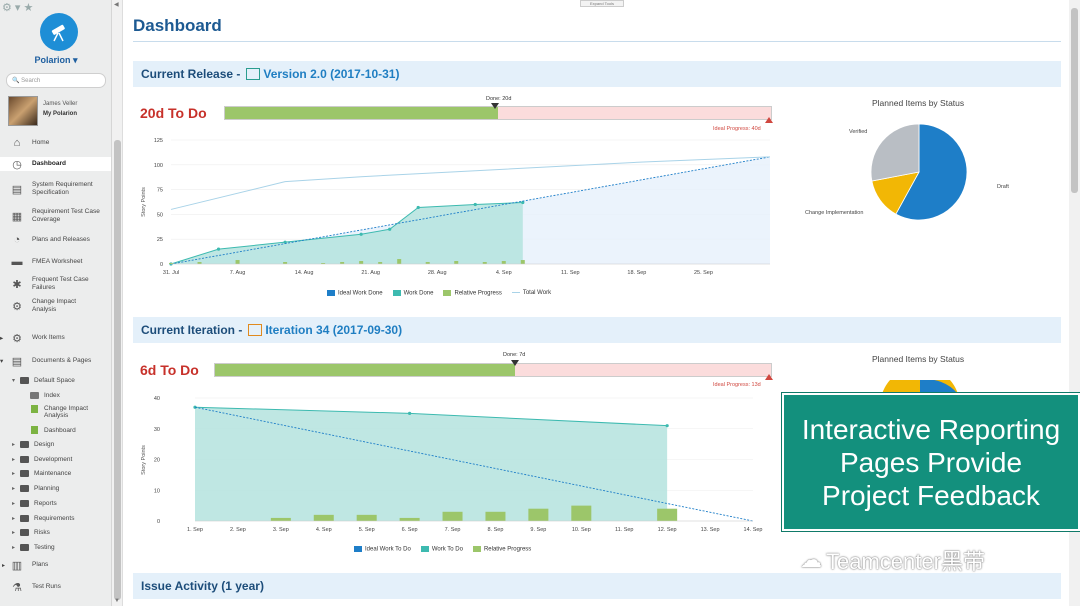  I want to click on clock-icon: ◔, so click(17, 239).